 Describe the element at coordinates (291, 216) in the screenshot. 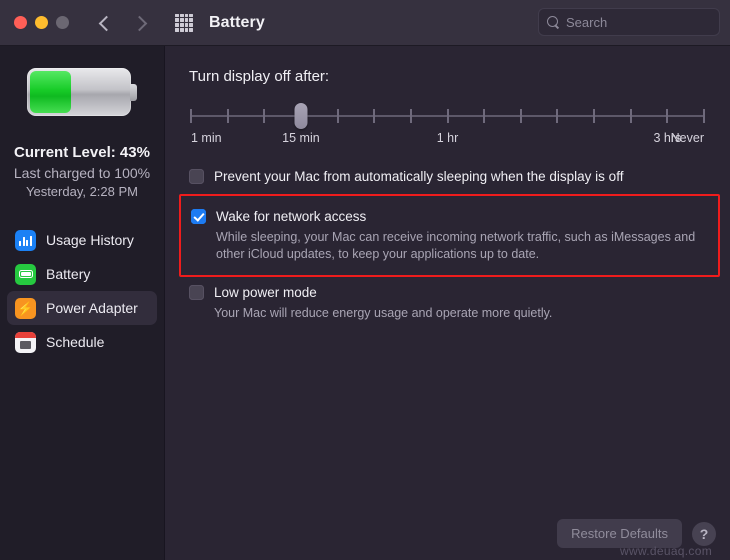

I see `option-label: Wake for network access` at that location.